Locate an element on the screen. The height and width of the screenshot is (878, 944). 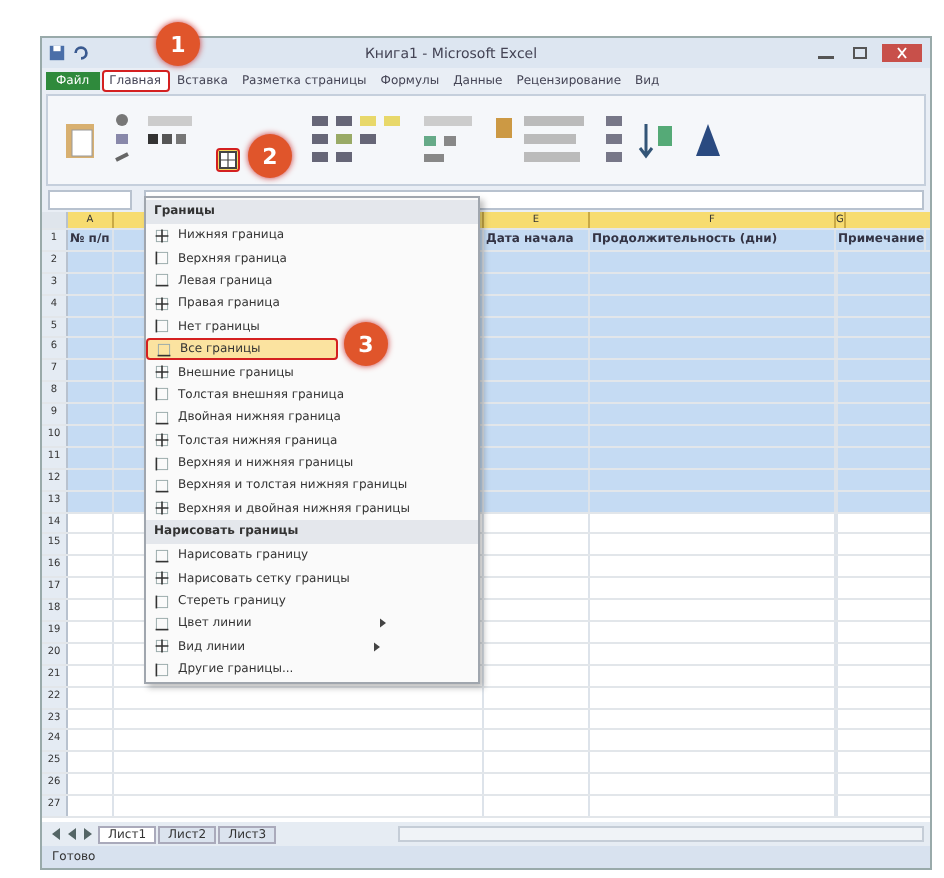
undo-icon is located at coordinates (81, 53).